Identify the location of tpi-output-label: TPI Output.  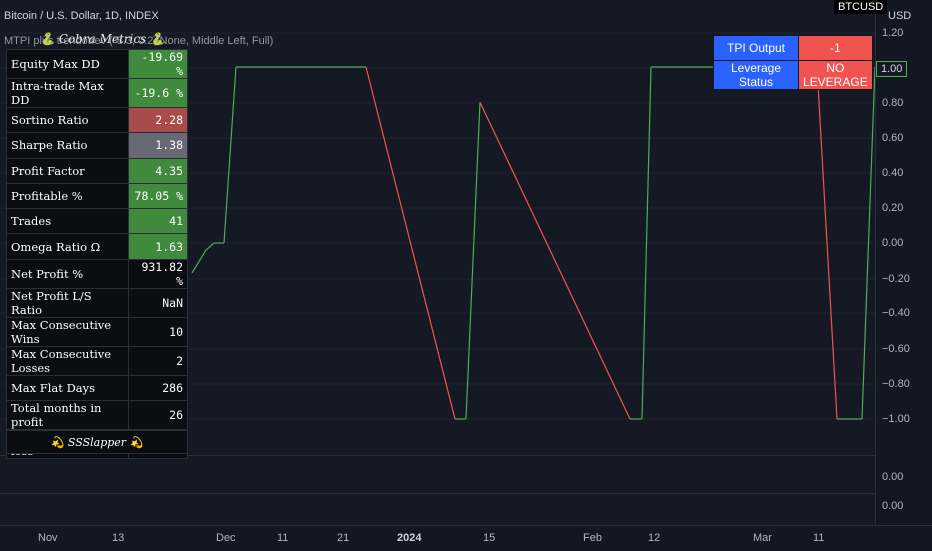
(756, 48).